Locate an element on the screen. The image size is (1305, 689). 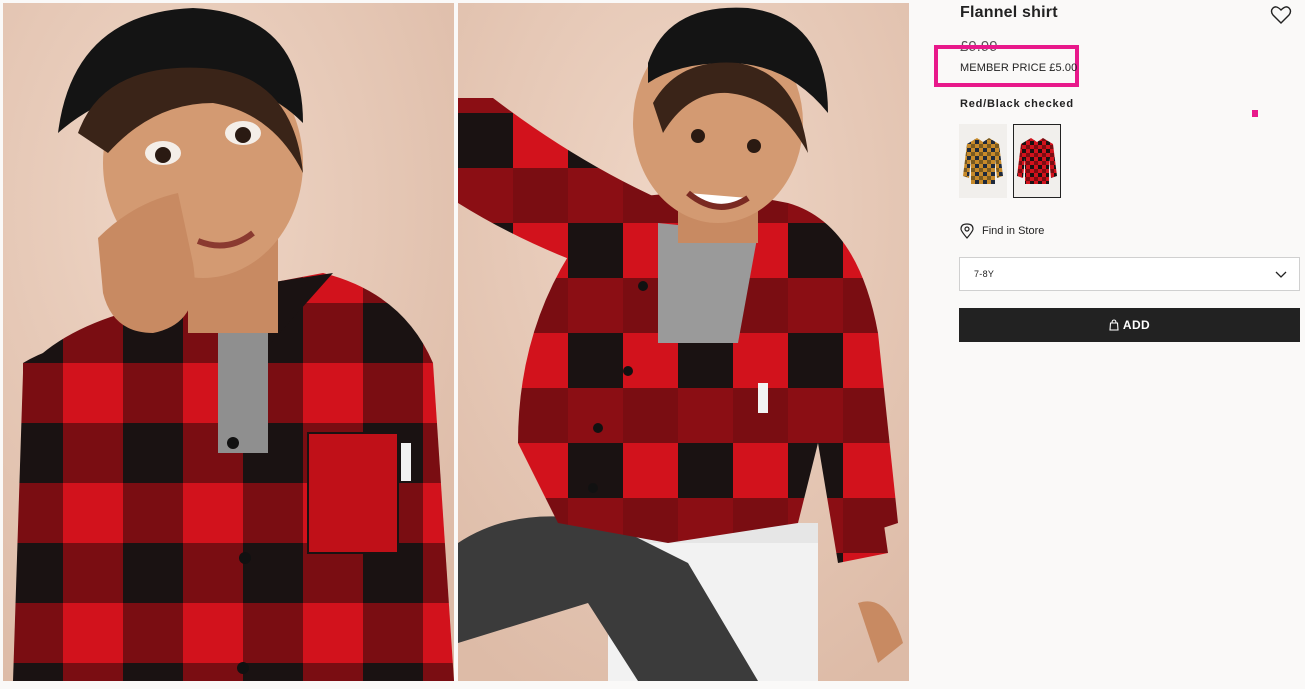
size-dropdown-value: 7-8Y is located at coordinates (984, 274).